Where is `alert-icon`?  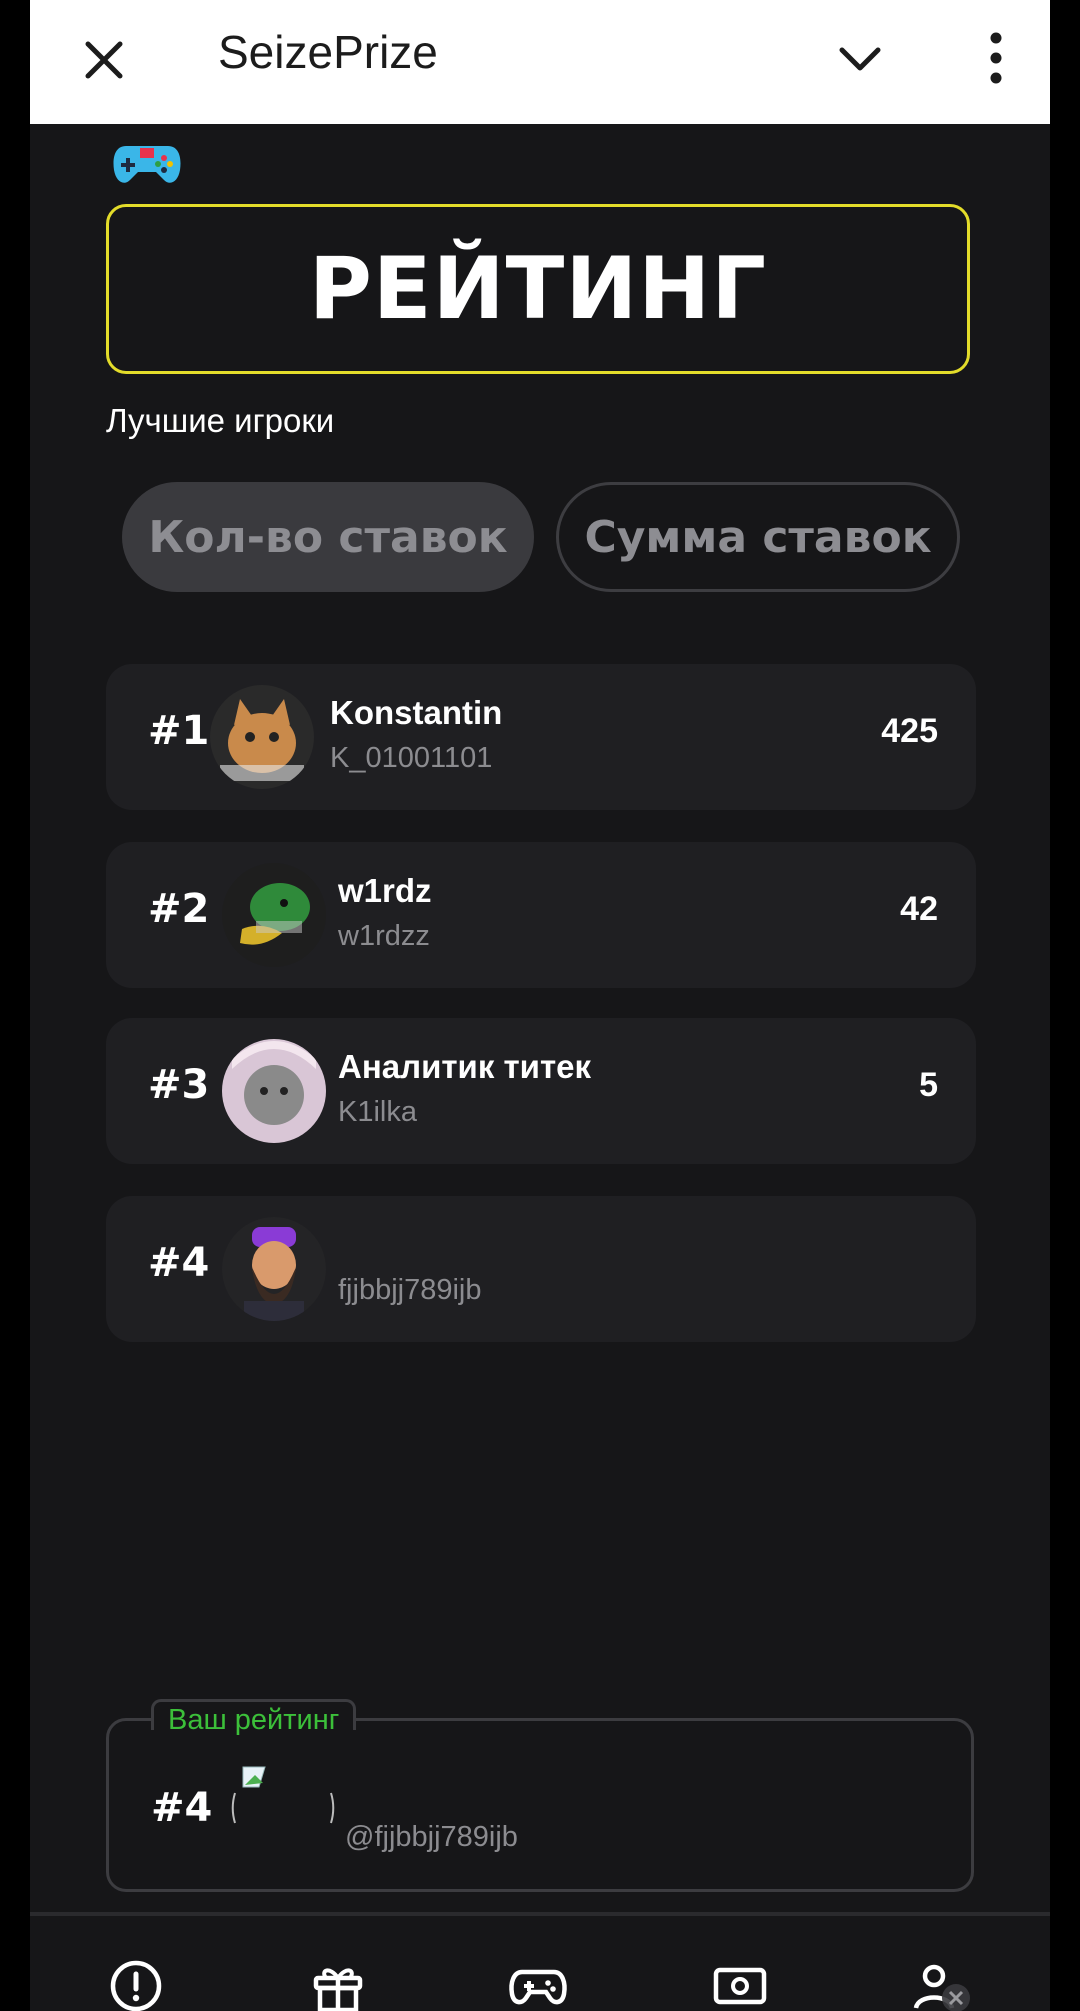 alert-icon is located at coordinates (136, 1985).